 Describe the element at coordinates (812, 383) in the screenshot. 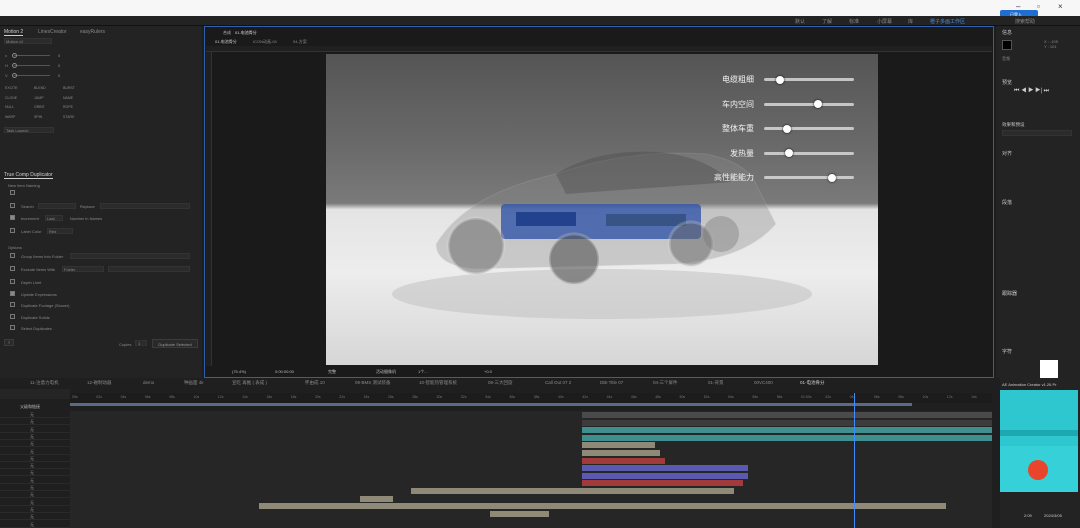

I see `timeline-tab: 01-电池骨分` at that location.